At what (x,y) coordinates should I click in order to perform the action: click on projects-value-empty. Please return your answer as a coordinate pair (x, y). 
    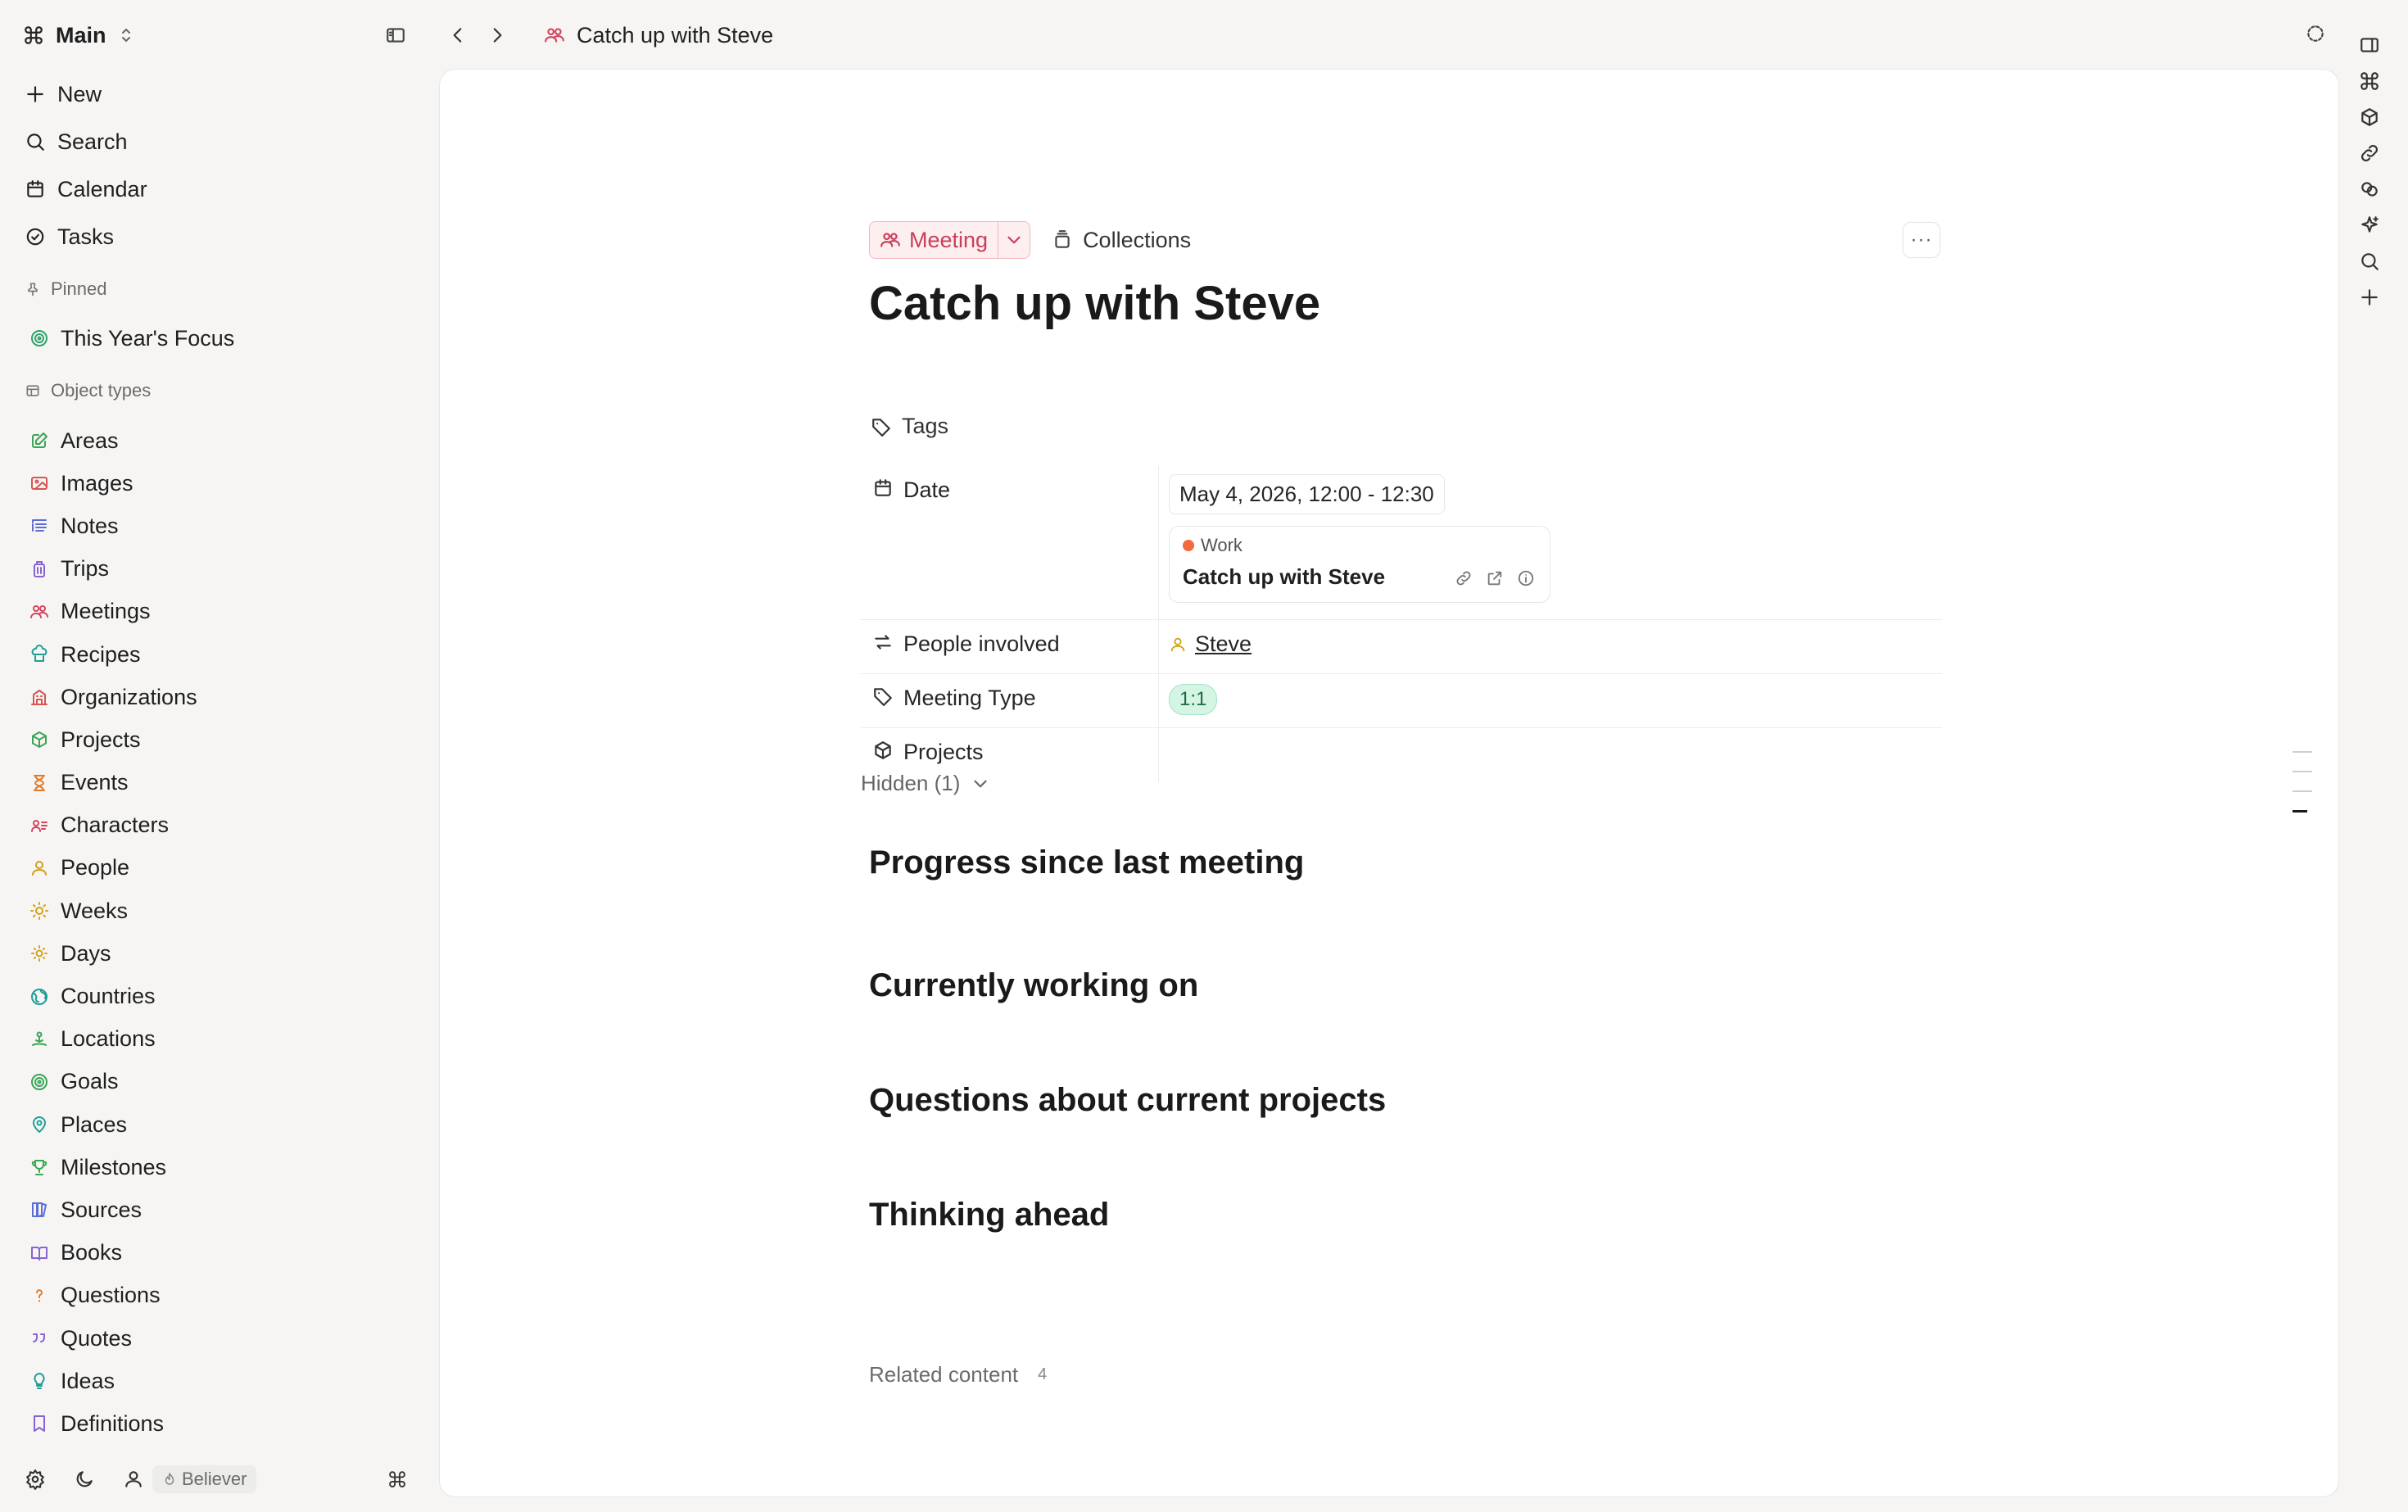
    Looking at the image, I should click on (1550, 755).